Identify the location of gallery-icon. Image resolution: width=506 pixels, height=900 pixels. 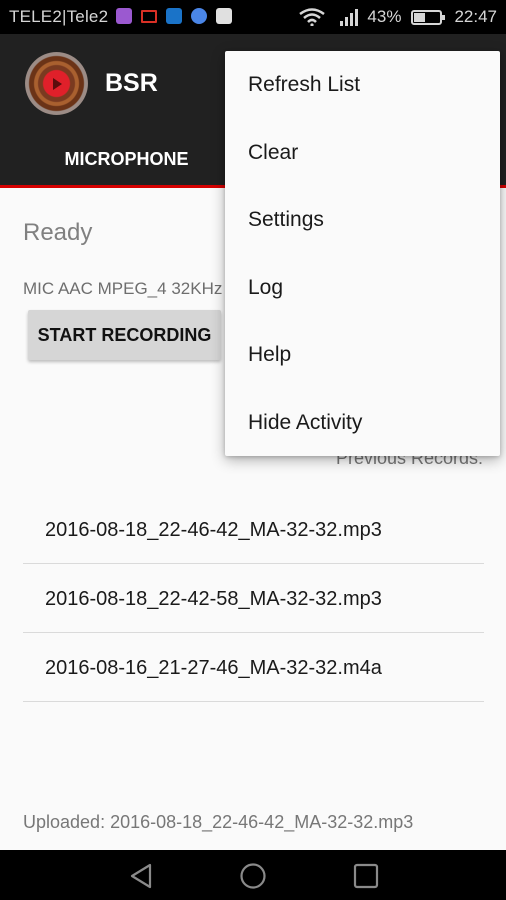
(124, 16).